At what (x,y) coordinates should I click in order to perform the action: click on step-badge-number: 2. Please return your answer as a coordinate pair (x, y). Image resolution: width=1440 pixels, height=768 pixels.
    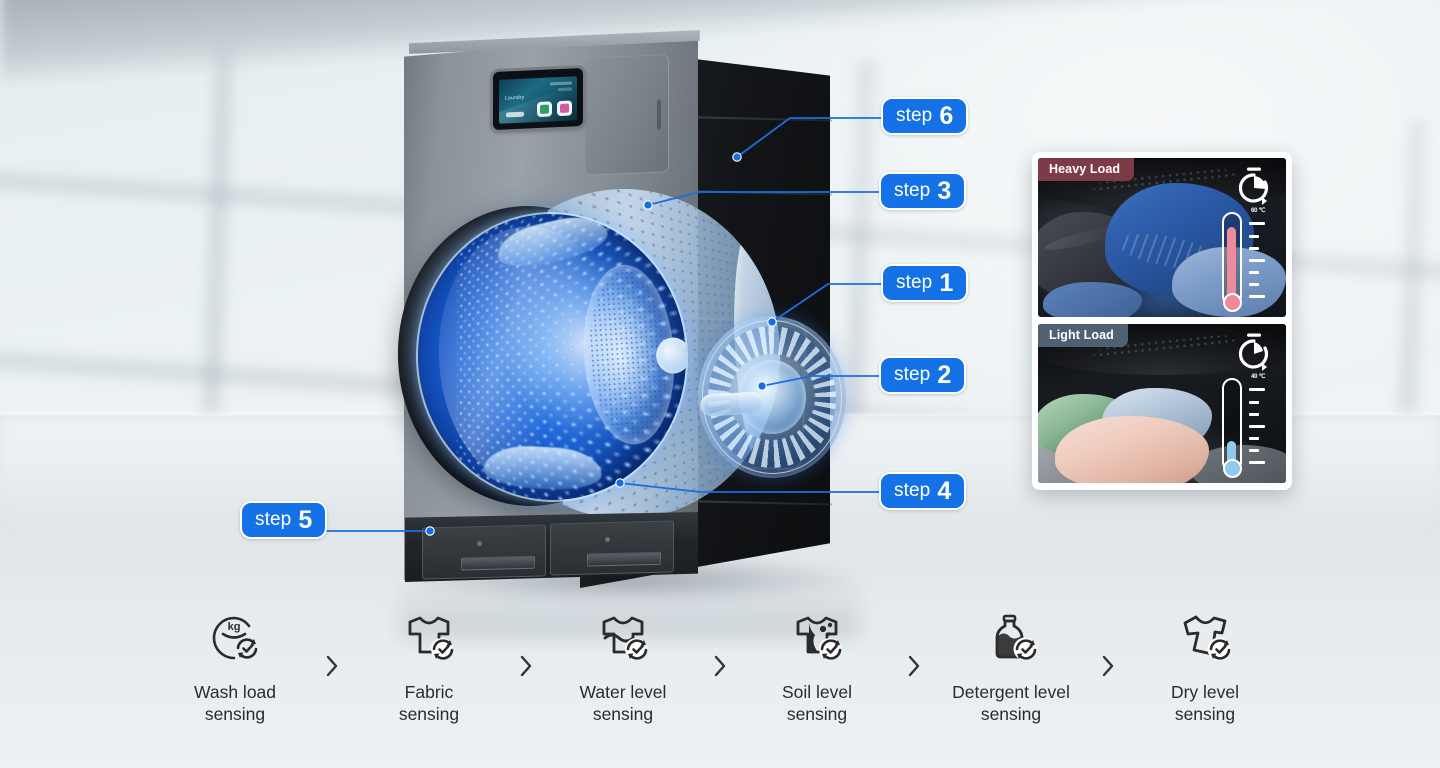
    Looking at the image, I should click on (944, 375).